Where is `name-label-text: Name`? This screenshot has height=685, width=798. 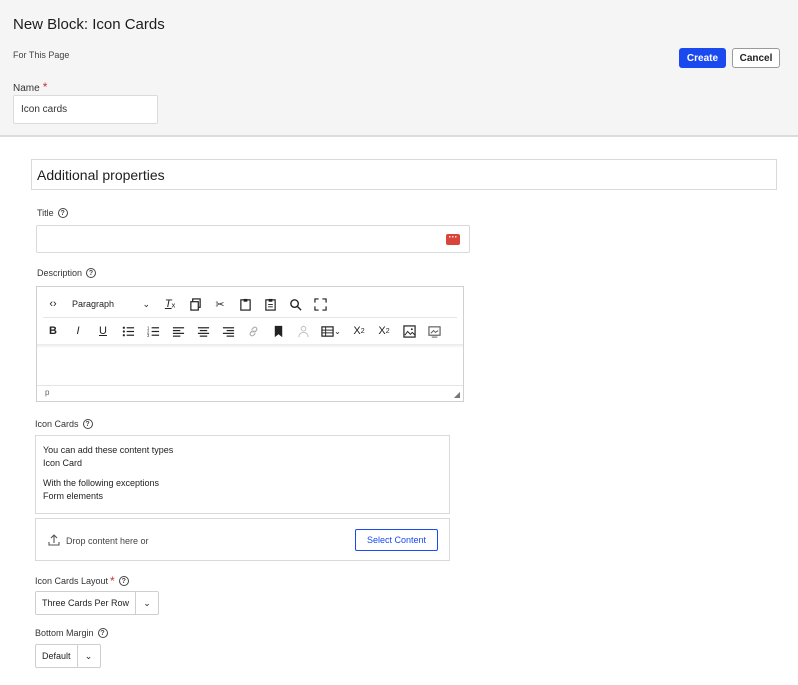
name-label-text: Name is located at coordinates (26, 88).